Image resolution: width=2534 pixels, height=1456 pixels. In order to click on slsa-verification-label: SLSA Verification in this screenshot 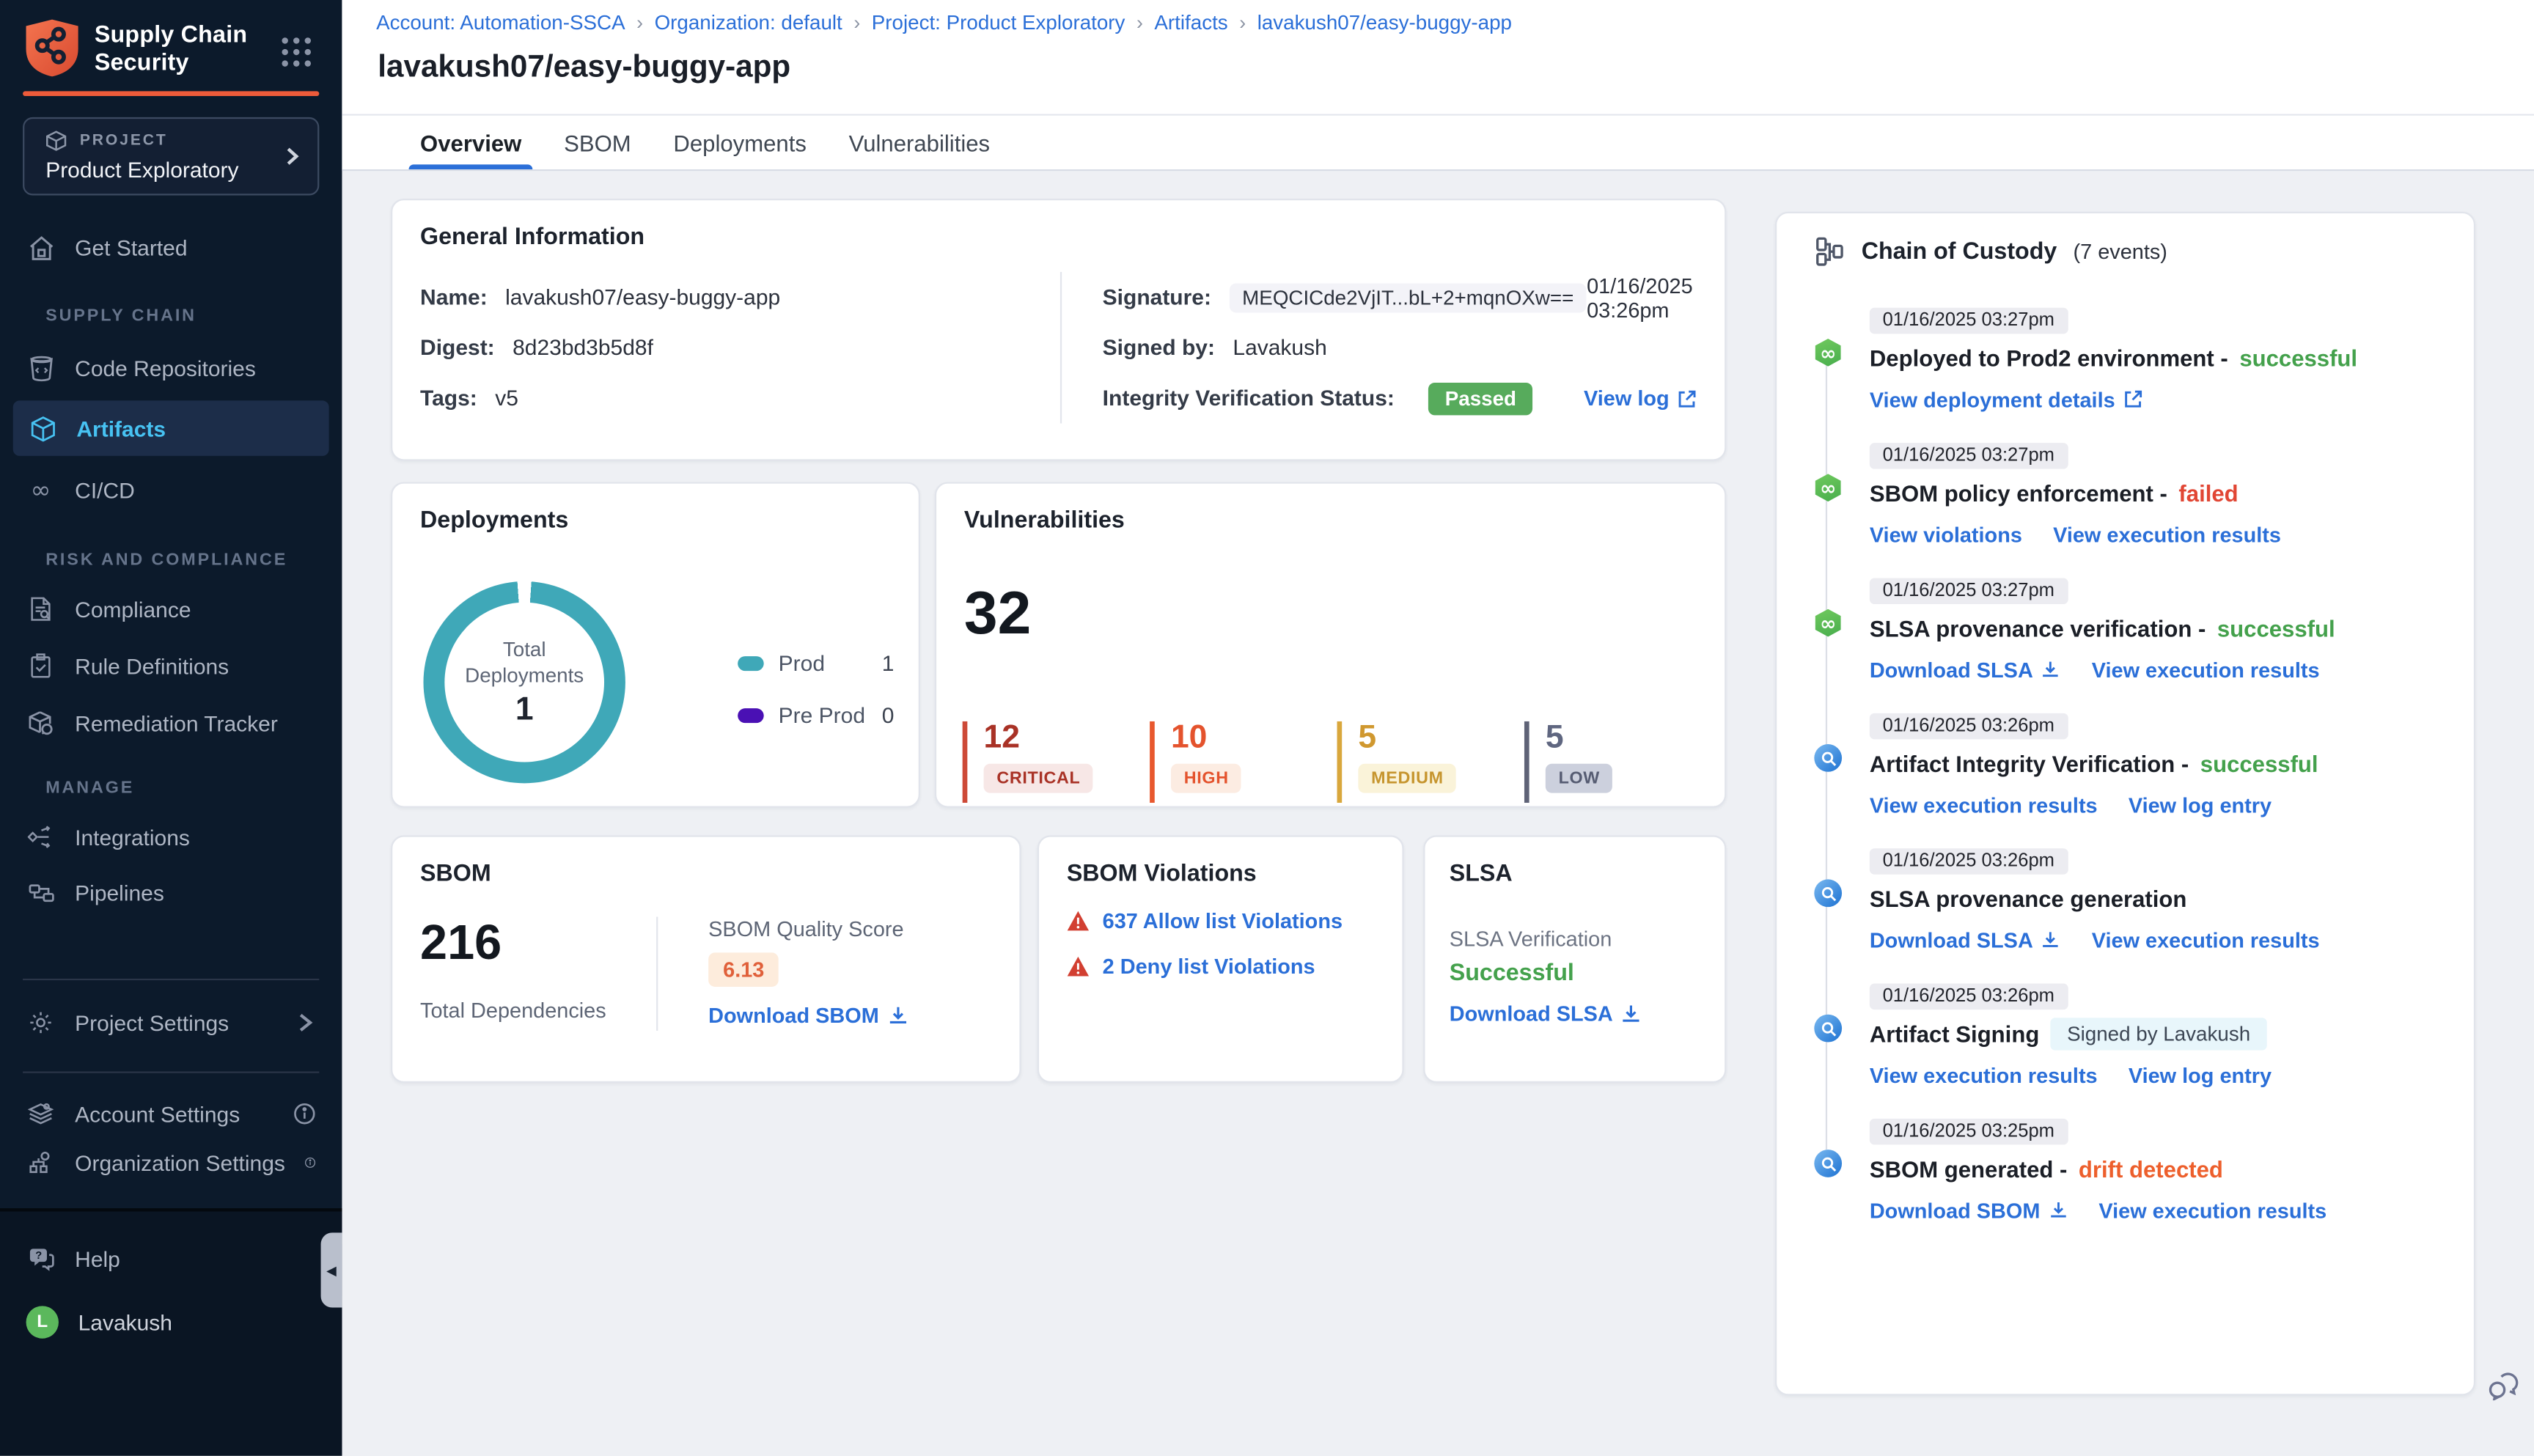, I will do `click(1530, 939)`.